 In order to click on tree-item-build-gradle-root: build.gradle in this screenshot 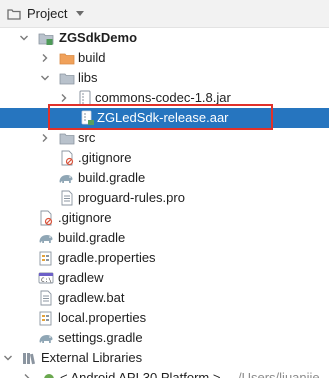, I will do `click(164, 238)`.